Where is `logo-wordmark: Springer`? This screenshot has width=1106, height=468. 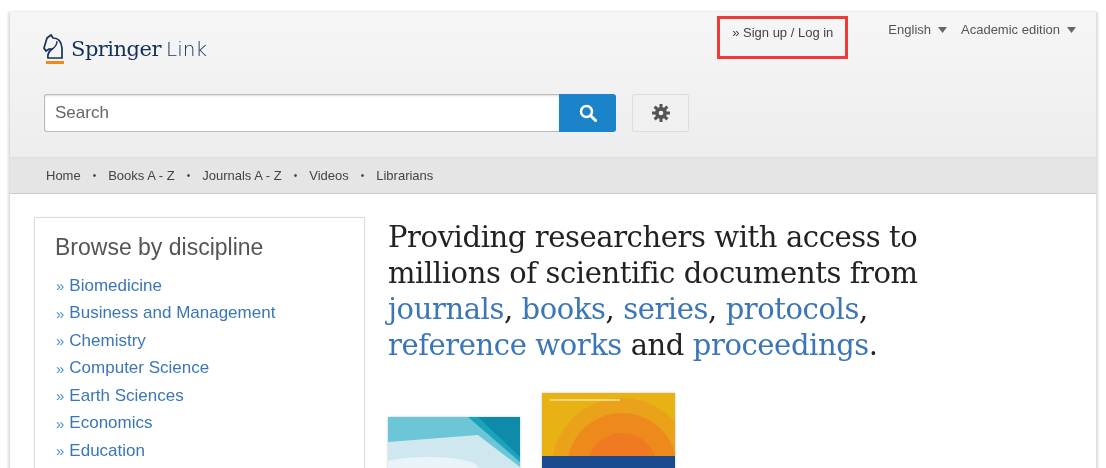 logo-wordmark: Springer is located at coordinates (116, 49).